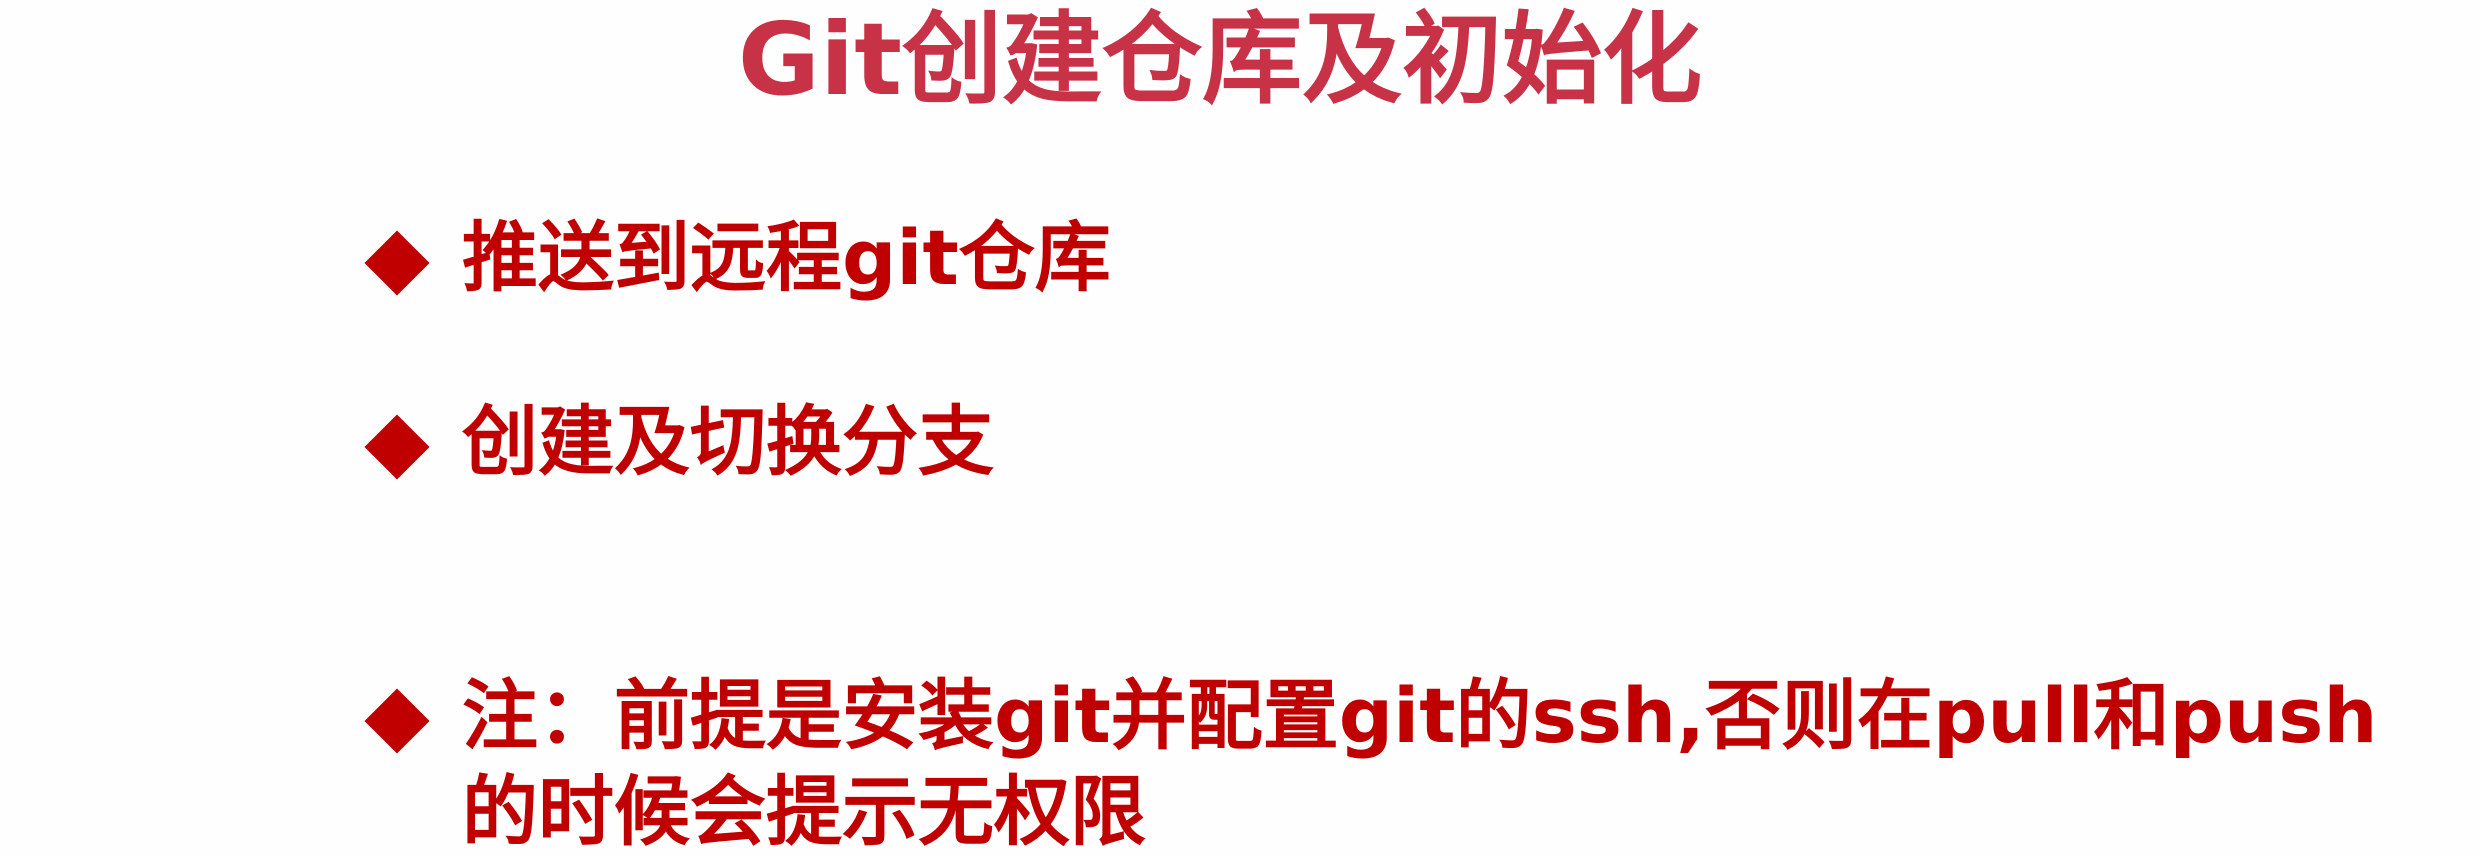 The height and width of the screenshot is (857, 2480). Describe the element at coordinates (728, 441) in the screenshot. I see `bullet-text: 创建及切换分支` at that location.